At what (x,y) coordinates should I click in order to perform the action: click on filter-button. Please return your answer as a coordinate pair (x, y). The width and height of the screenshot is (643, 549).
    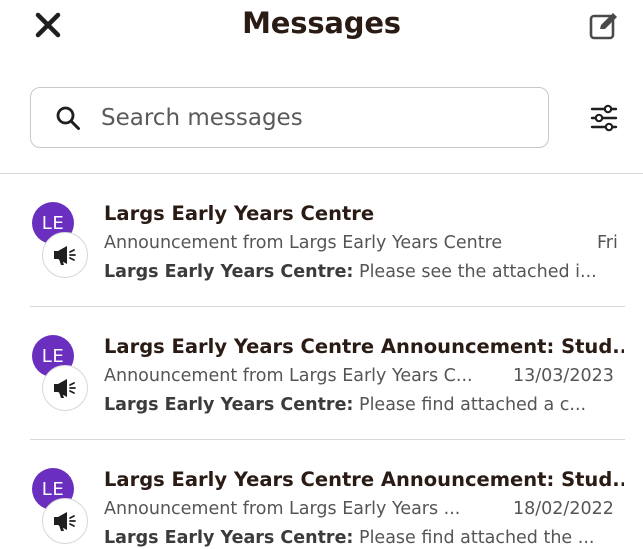
    Looking at the image, I should click on (604, 118).